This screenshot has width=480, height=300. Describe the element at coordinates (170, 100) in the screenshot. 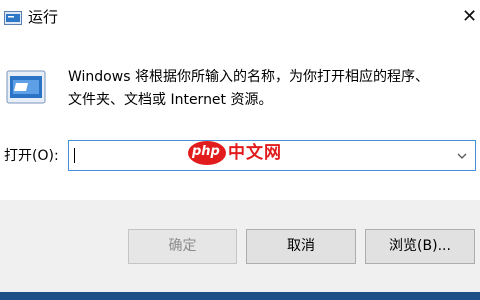

I see `description-line-2: 文件夹、文档或 Internet 资源。` at that location.